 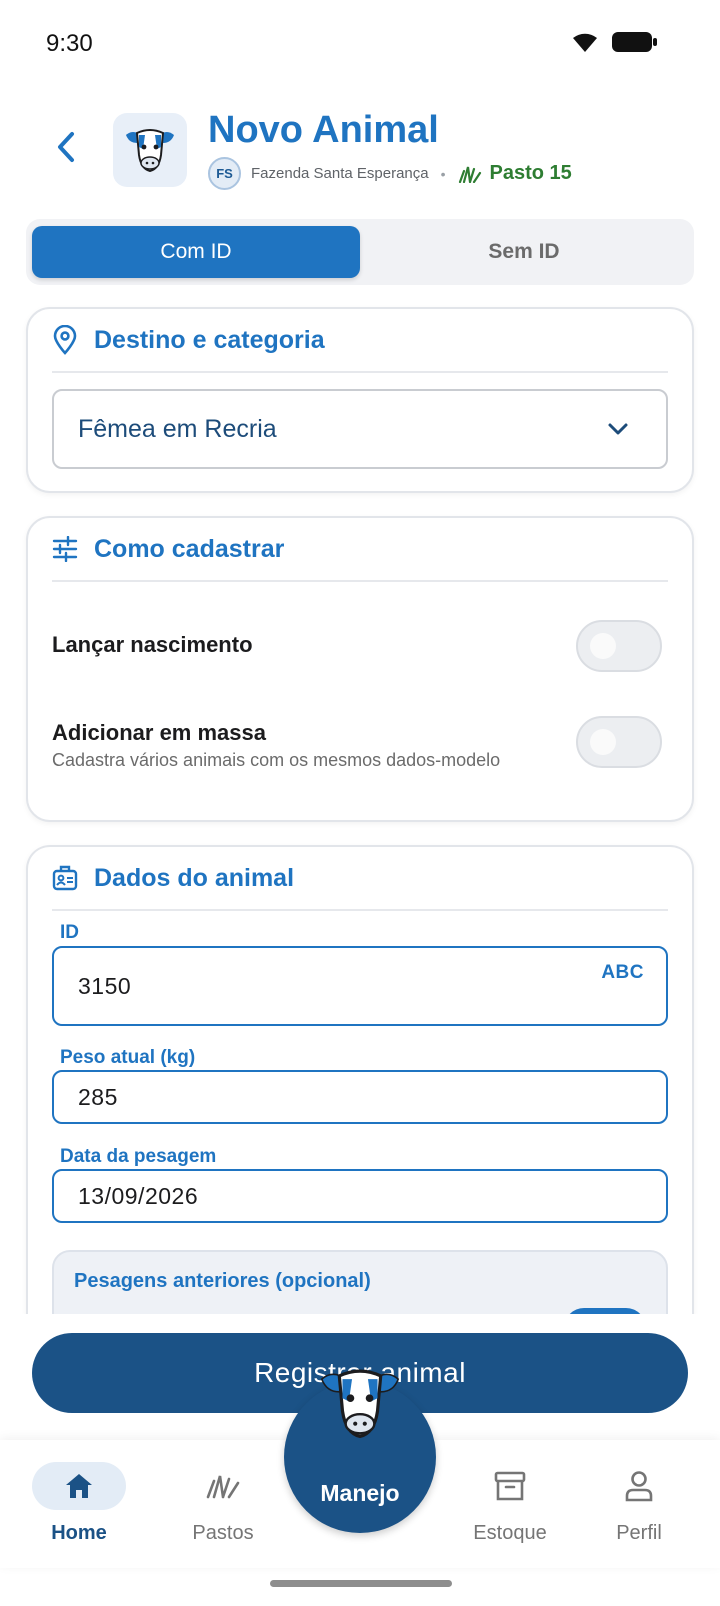 I want to click on nav-item-home: Home, so click(x=79, y=1504).